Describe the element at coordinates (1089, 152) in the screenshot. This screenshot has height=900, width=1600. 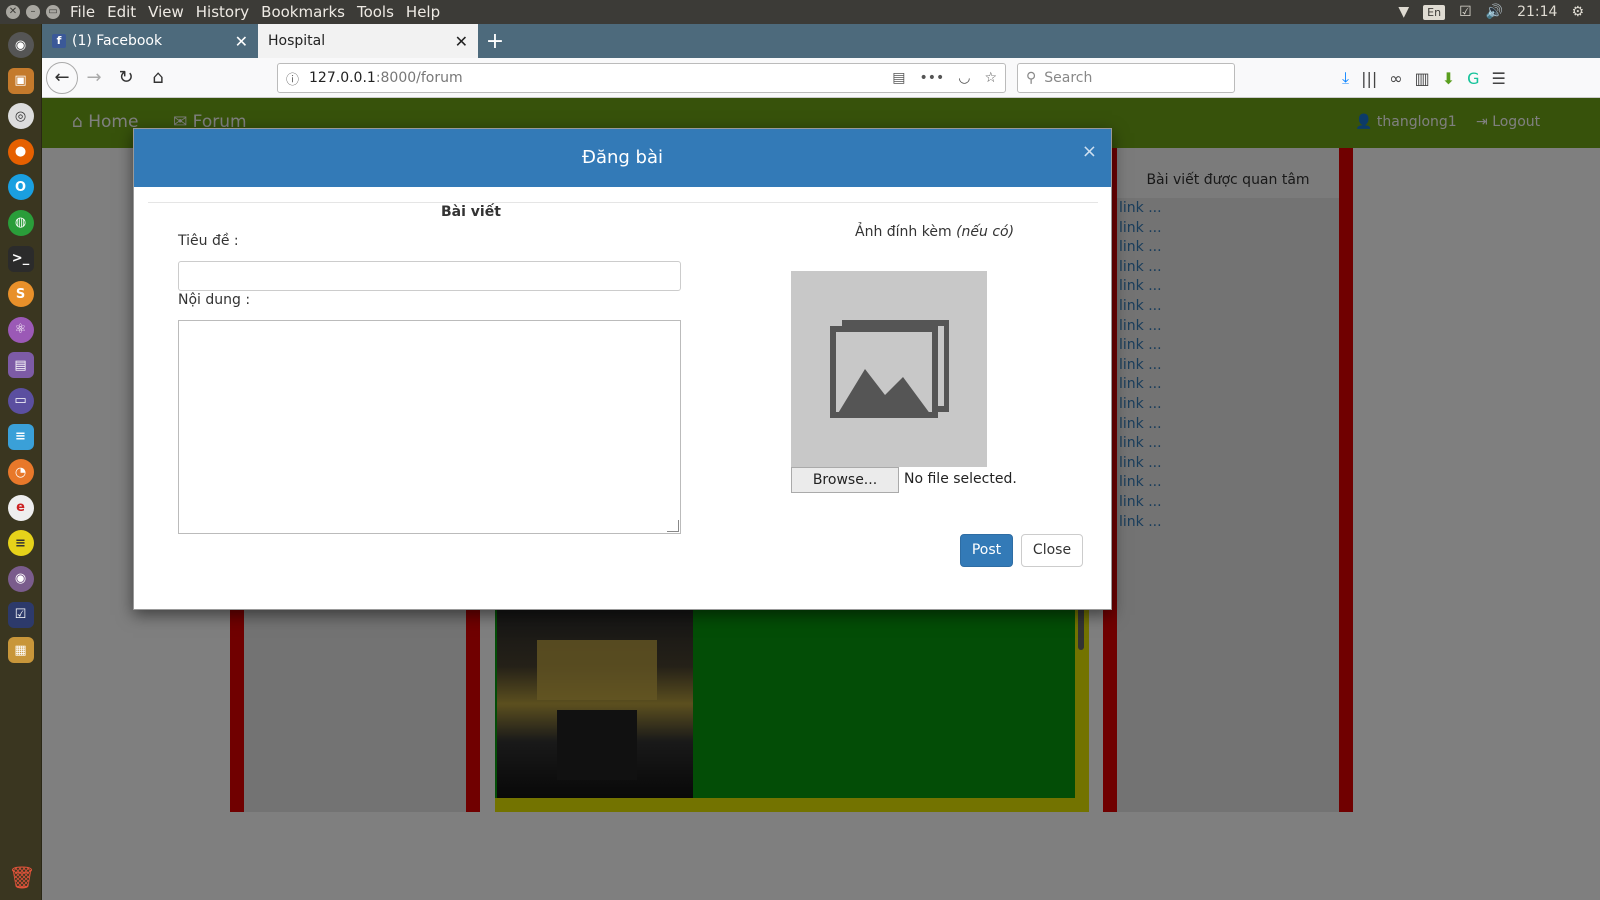
I see `dialog-close-icon: ×` at that location.